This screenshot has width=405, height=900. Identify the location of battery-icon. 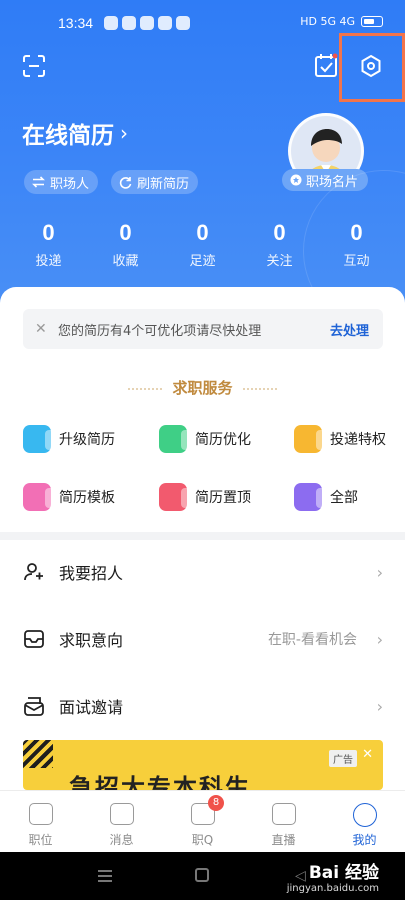
(372, 21).